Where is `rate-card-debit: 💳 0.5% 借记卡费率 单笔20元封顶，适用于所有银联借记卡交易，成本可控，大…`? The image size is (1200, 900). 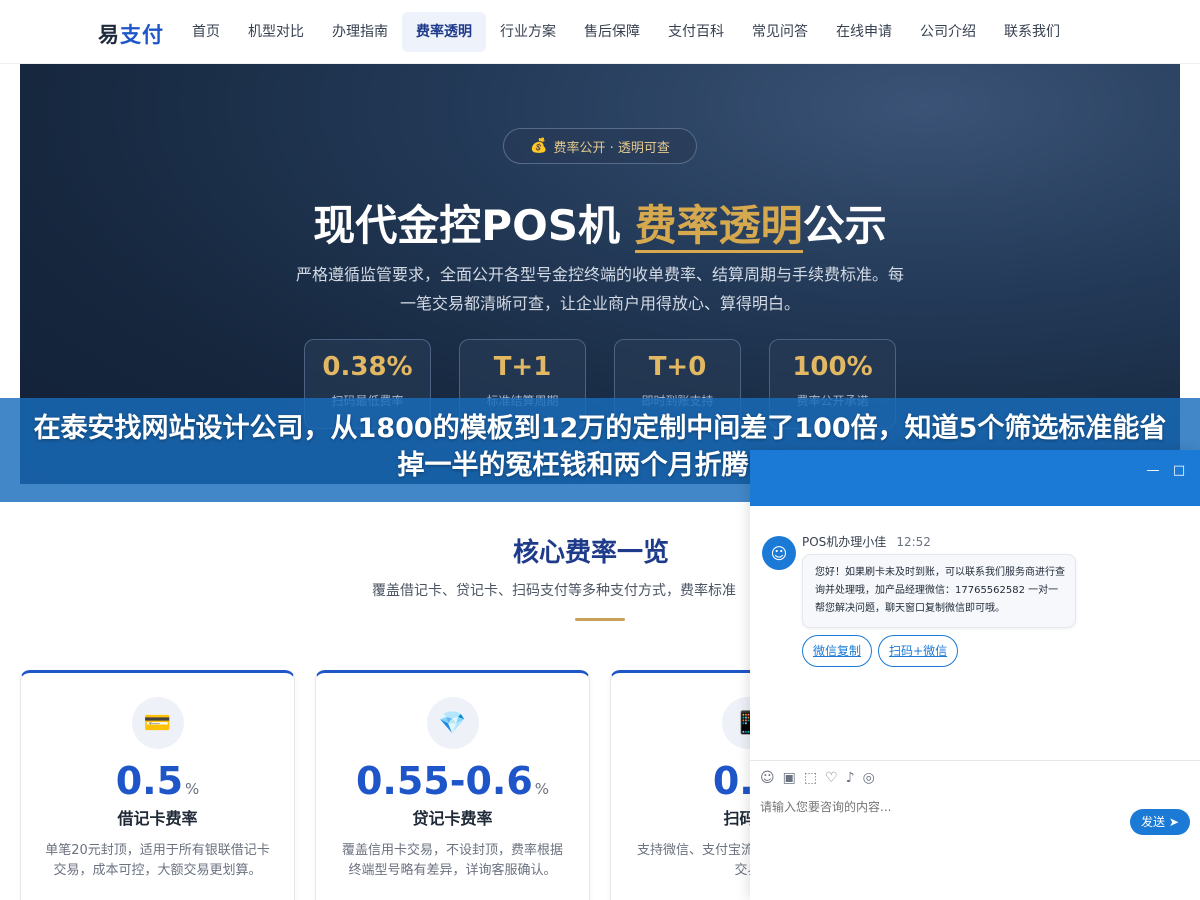
rate-card-debit: 💳 0.5% 借记卡费率 单笔20元封顶，适用于所有银联借记卡交易，成本可控，大… is located at coordinates (157, 785).